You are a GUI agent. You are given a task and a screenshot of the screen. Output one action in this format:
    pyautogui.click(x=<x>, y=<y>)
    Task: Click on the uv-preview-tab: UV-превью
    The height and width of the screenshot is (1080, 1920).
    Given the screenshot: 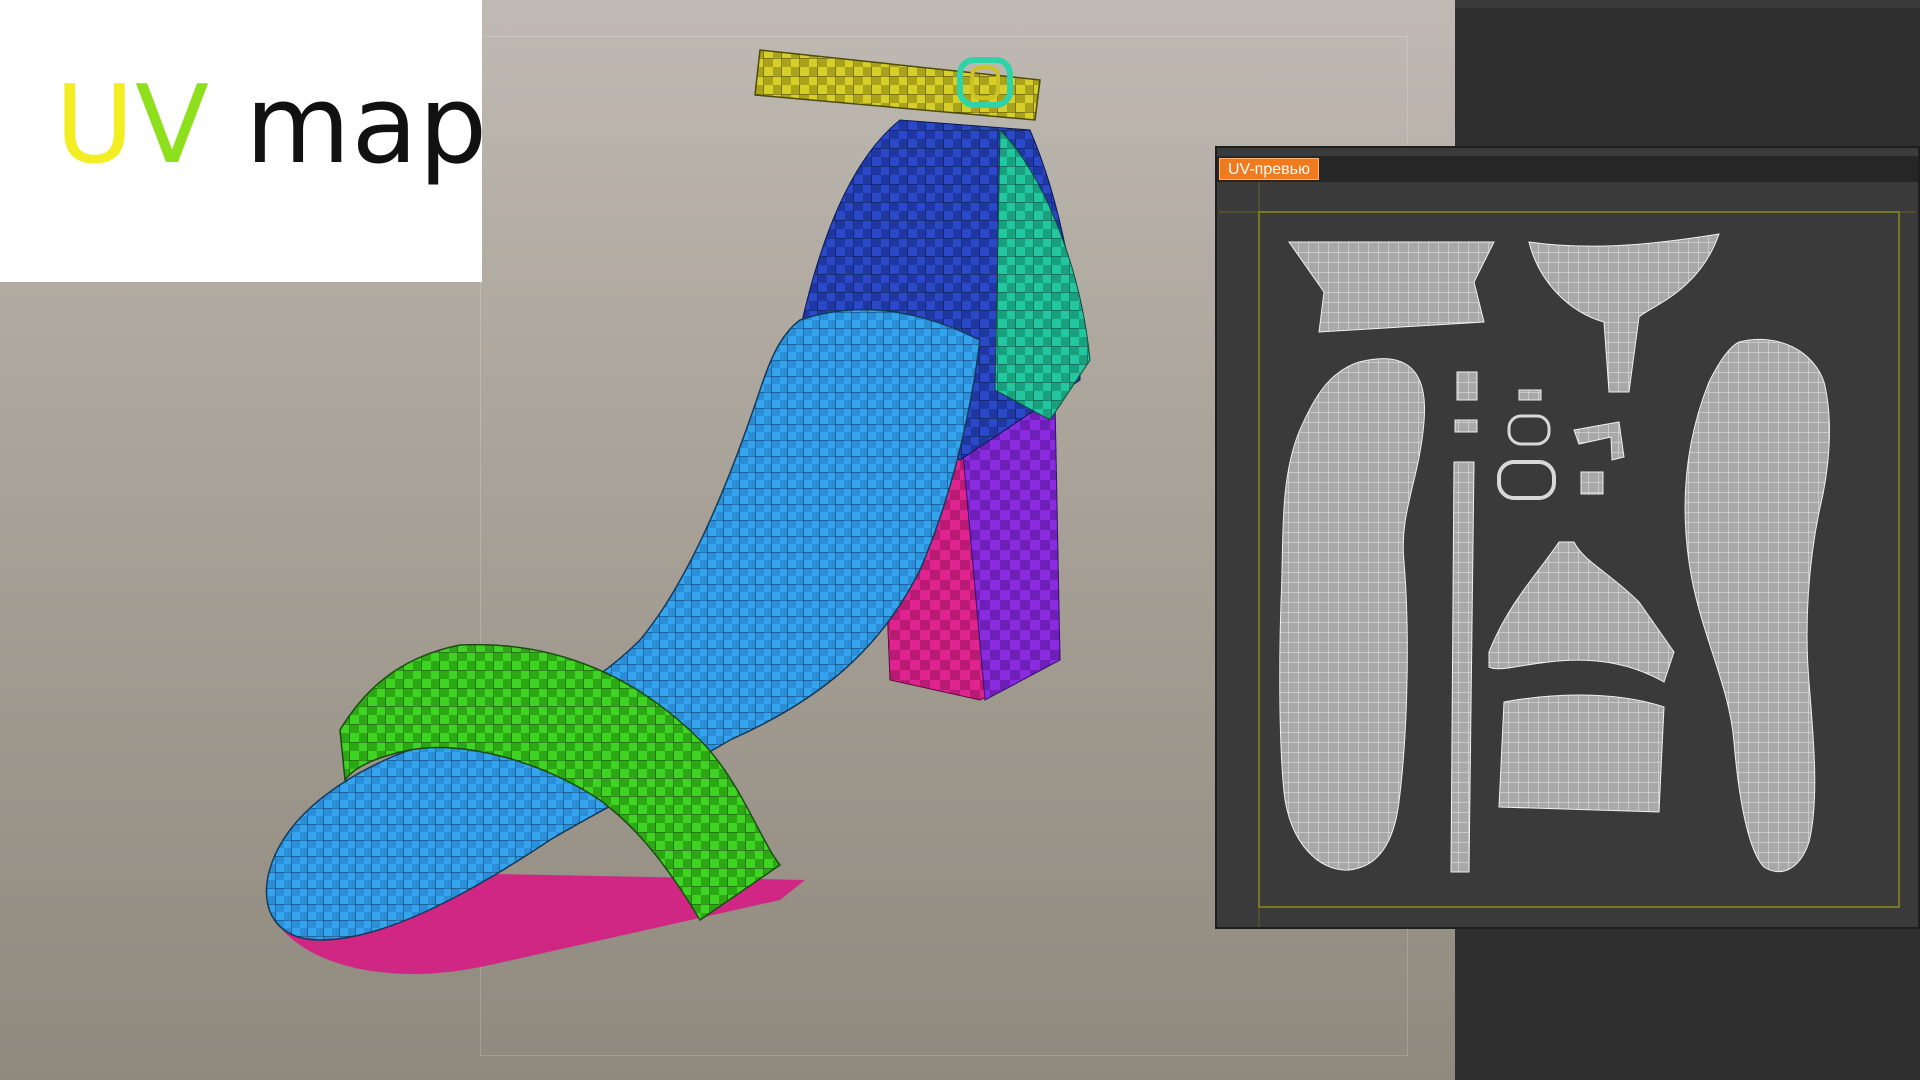 What is the action you would take?
    pyautogui.click(x=1269, y=169)
    